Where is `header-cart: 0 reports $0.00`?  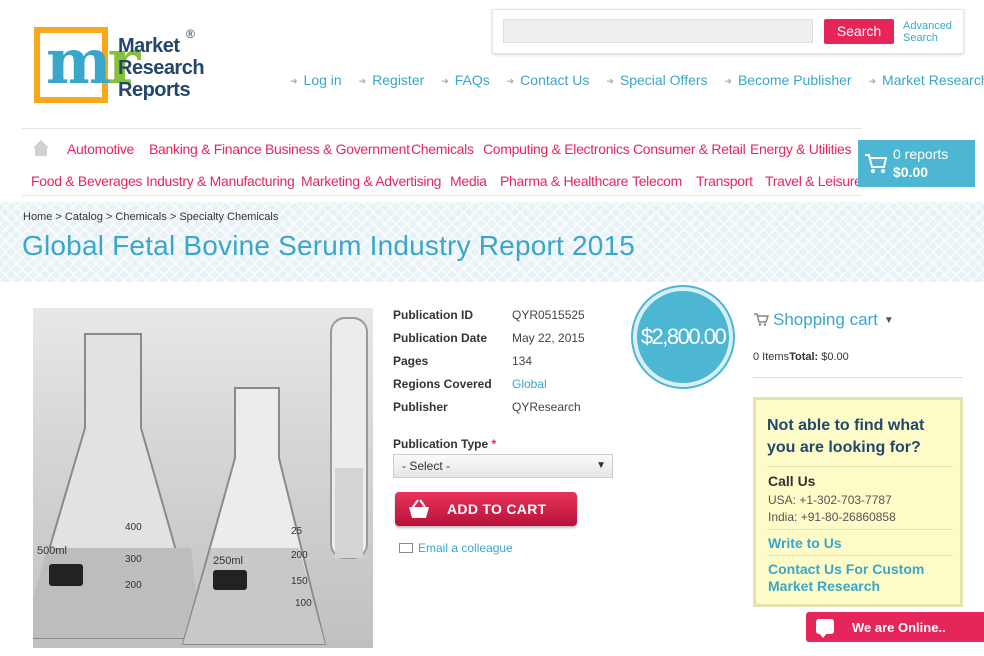 header-cart: 0 reports $0.00 is located at coordinates (916, 163).